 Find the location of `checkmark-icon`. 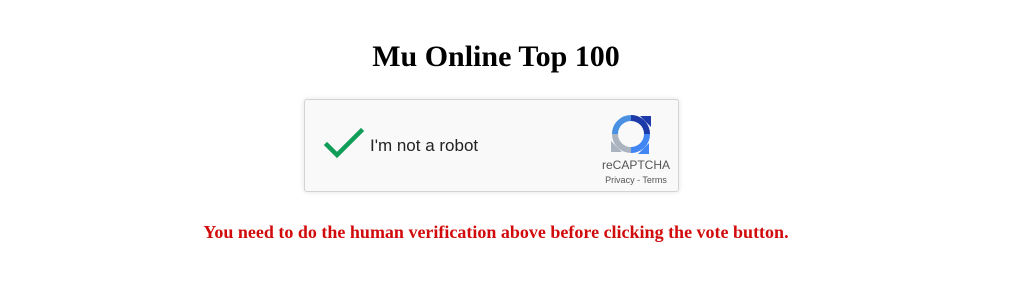

checkmark-icon is located at coordinates (344, 143).